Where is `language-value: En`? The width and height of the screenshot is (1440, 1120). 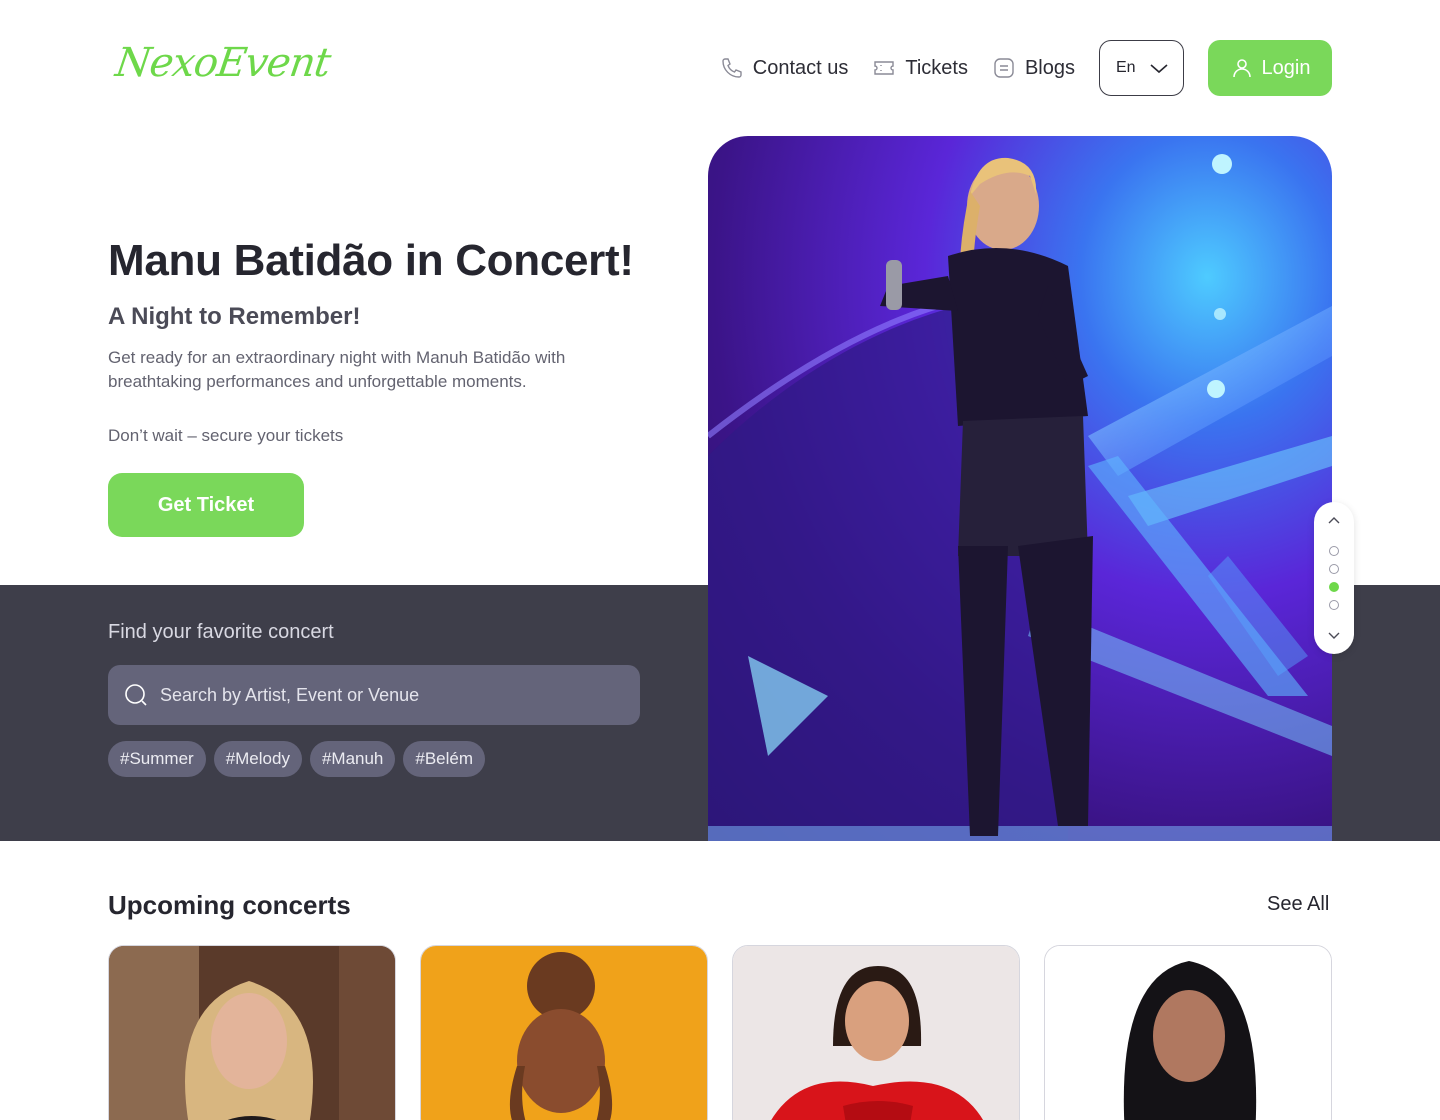
language-value: En is located at coordinates (1126, 67).